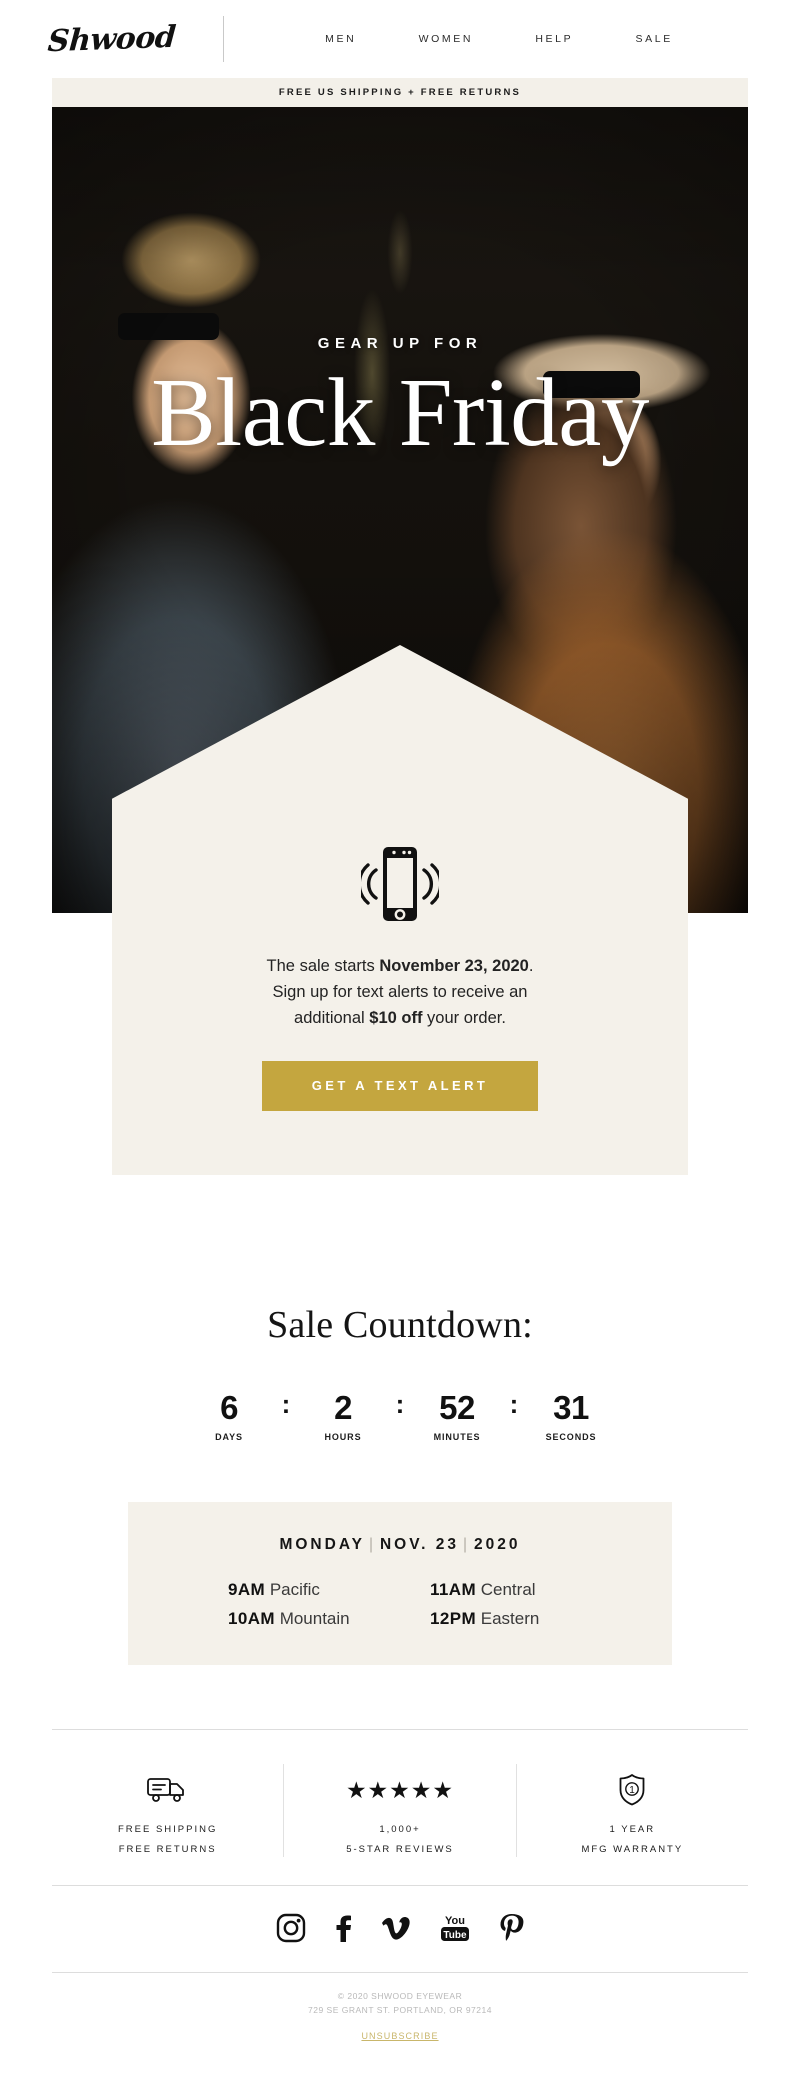 The image size is (800, 2097). I want to click on badge-warranty: 1 1 YEAR MFG WARRANTY, so click(631, 1810).